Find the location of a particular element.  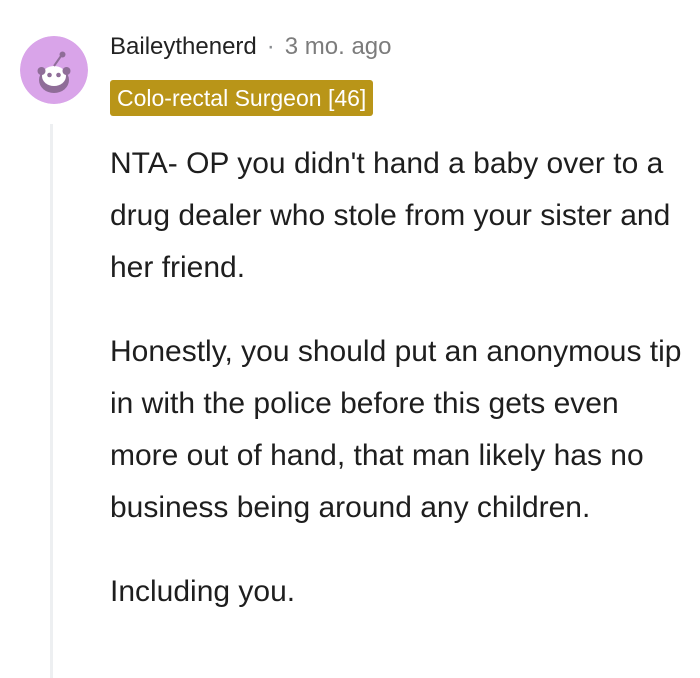

username-link: Baileythenerd is located at coordinates (183, 47).